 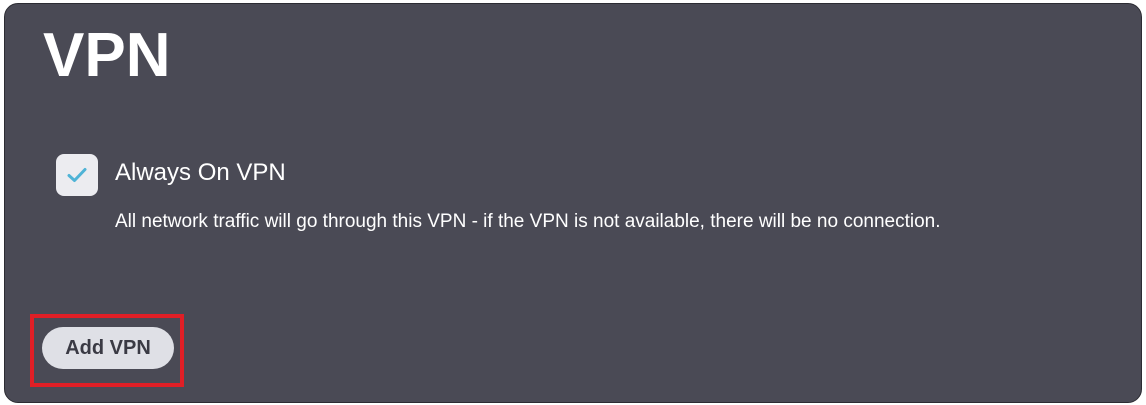 I want to click on always-on-vpn-checkbox, so click(x=77, y=175).